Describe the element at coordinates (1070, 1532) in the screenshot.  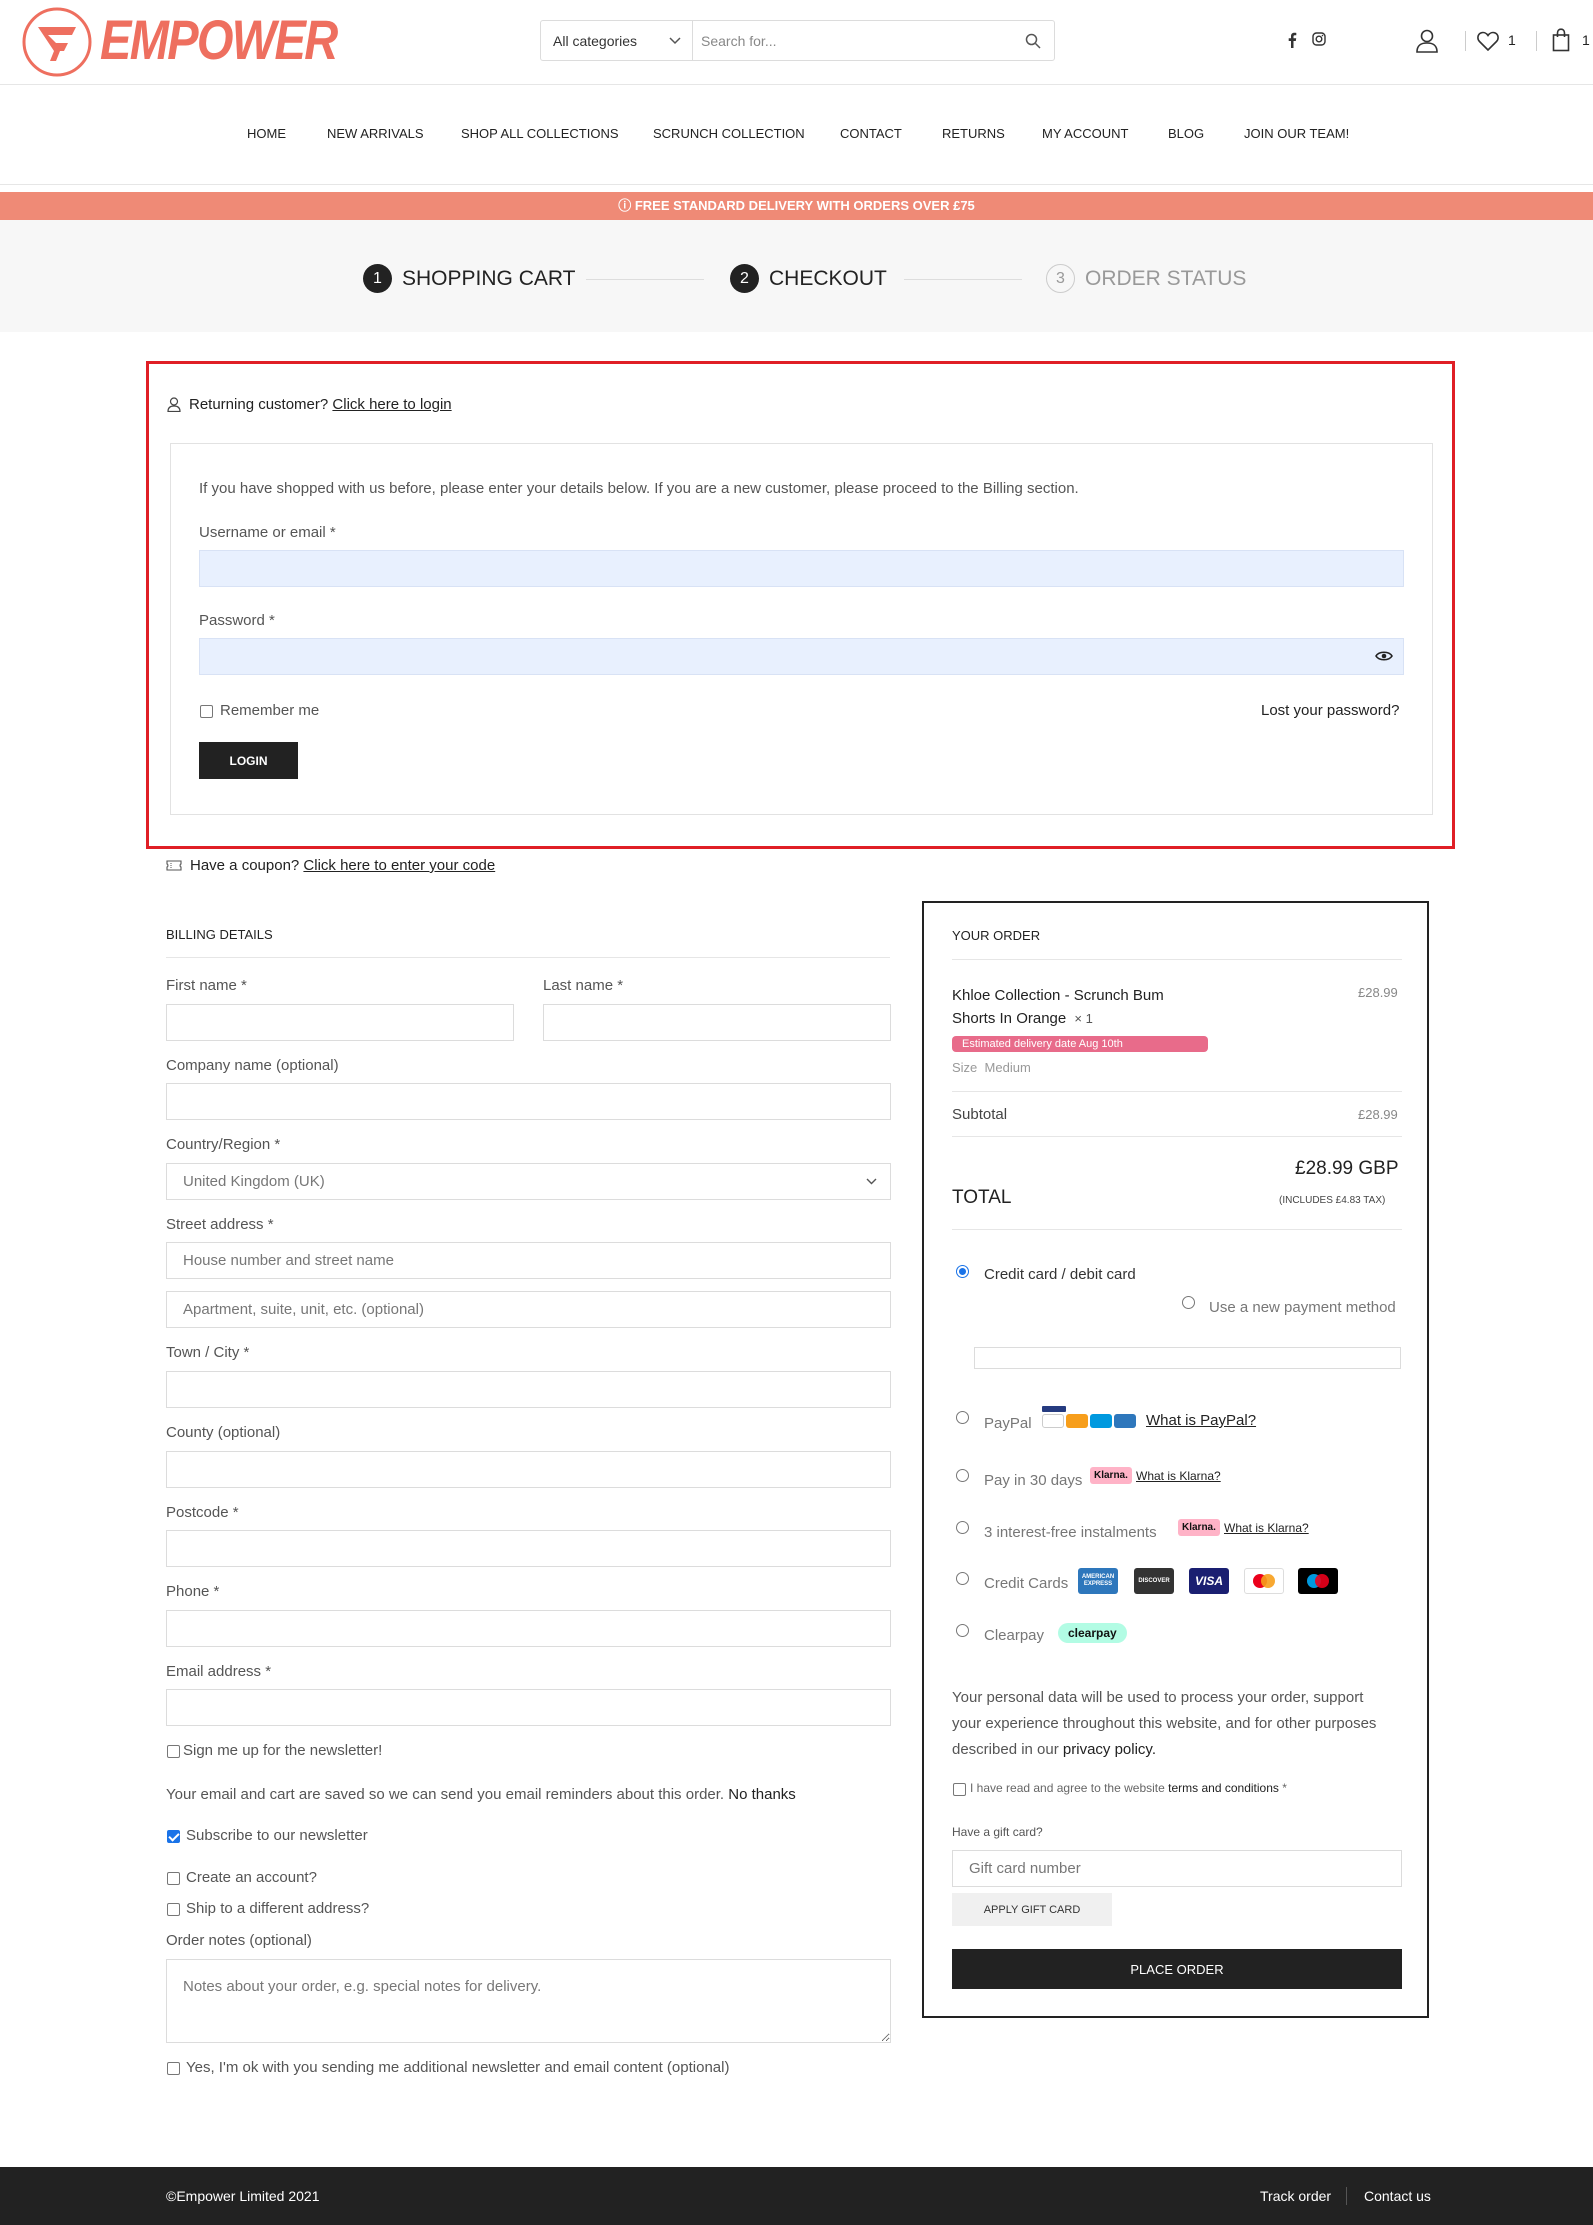
I see `instalments-label: 3 interest-free instalments` at that location.